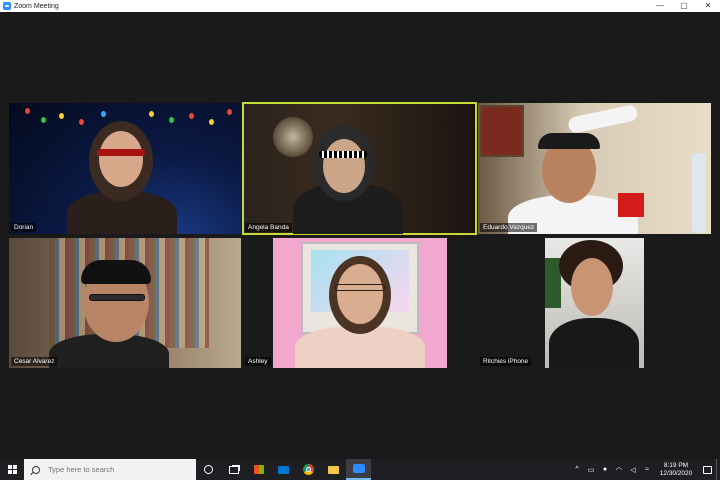 This screenshot has width=720, height=480. Describe the element at coordinates (116, 272) in the screenshot. I see `hair` at that location.